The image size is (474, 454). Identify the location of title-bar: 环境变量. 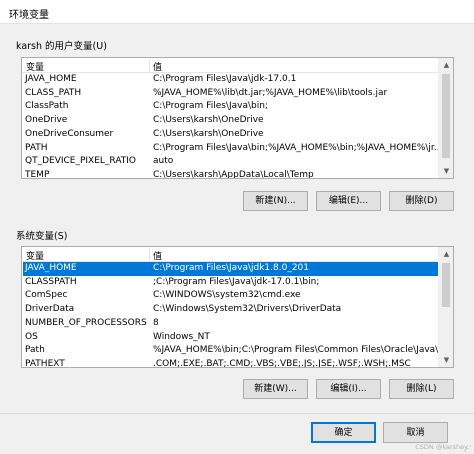
(237, 12).